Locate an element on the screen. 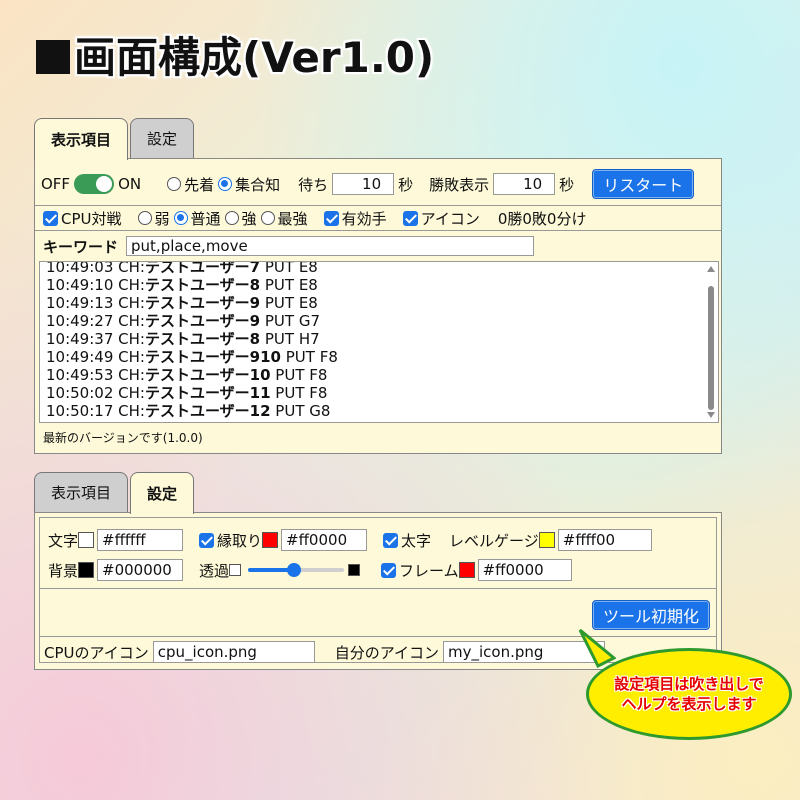 The height and width of the screenshot is (800, 800). reset-tool-button: ツール初期化 is located at coordinates (650, 615).